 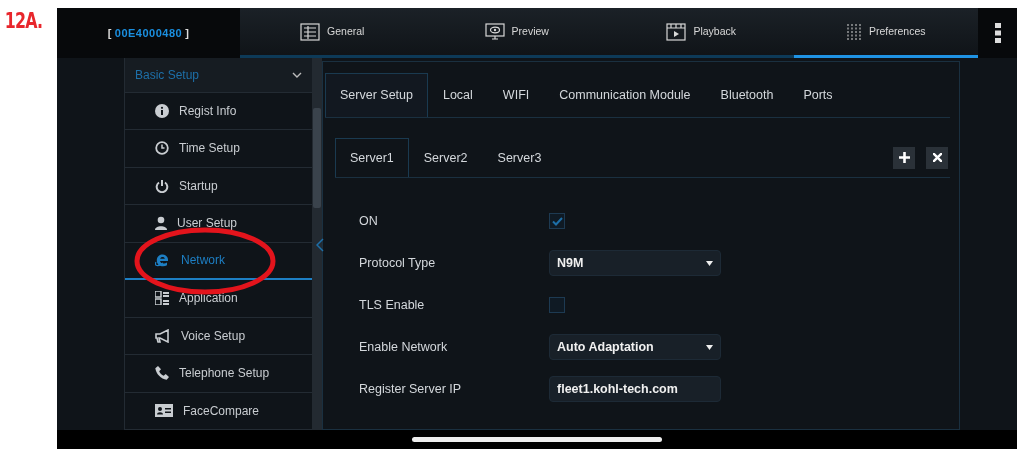 I want to click on power-icon, so click(x=162, y=185).